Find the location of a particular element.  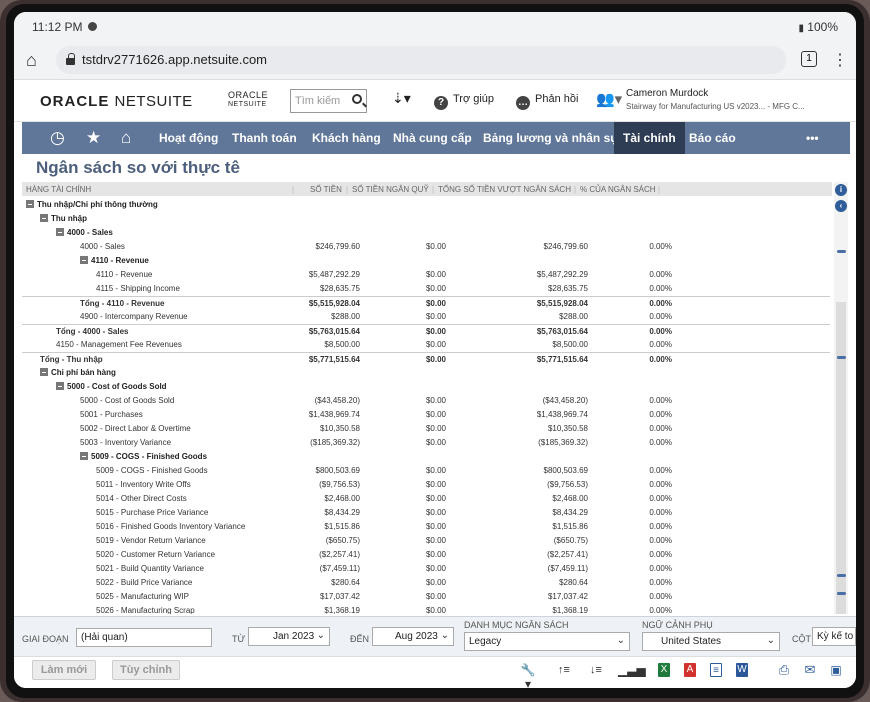

word-export-icon: W is located at coordinates (742, 670).